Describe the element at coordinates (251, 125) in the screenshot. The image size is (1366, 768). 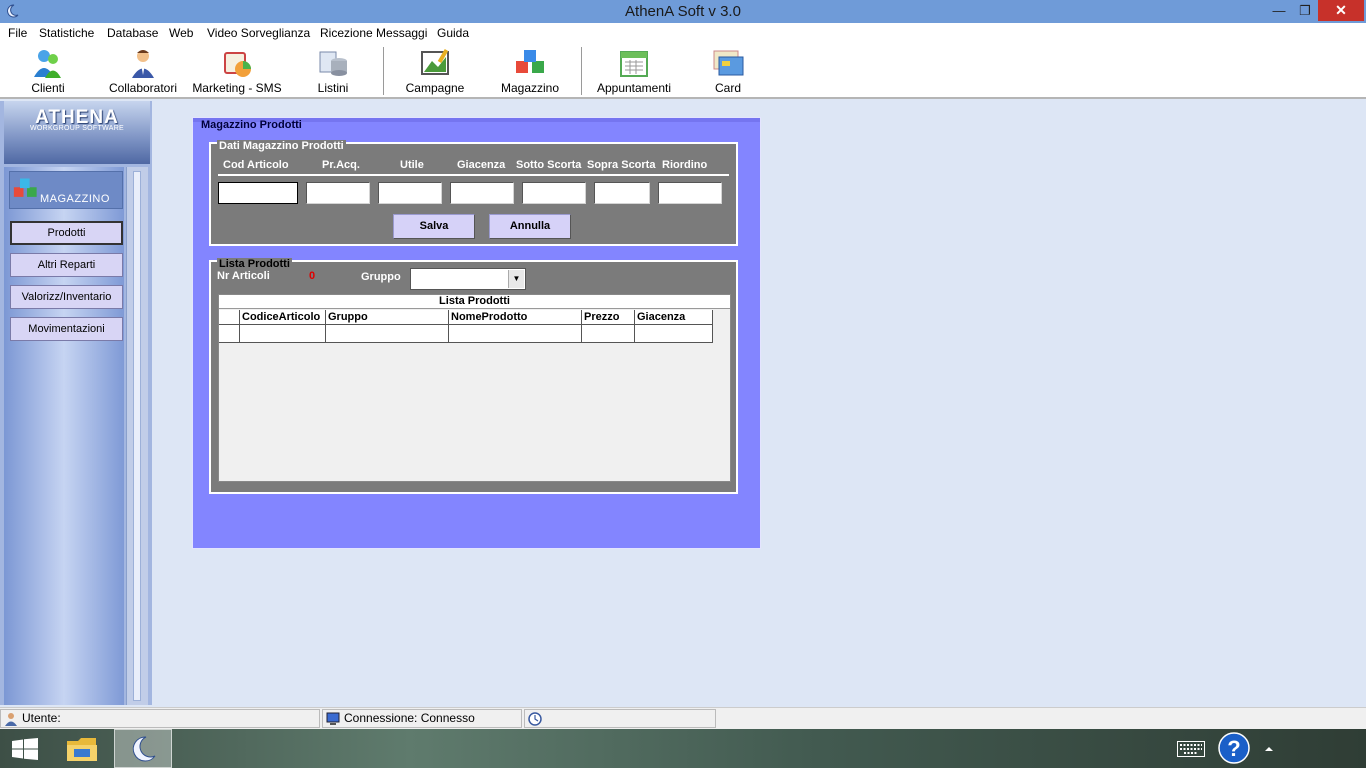
I see `form-title: Magazzino Prodotti` at that location.